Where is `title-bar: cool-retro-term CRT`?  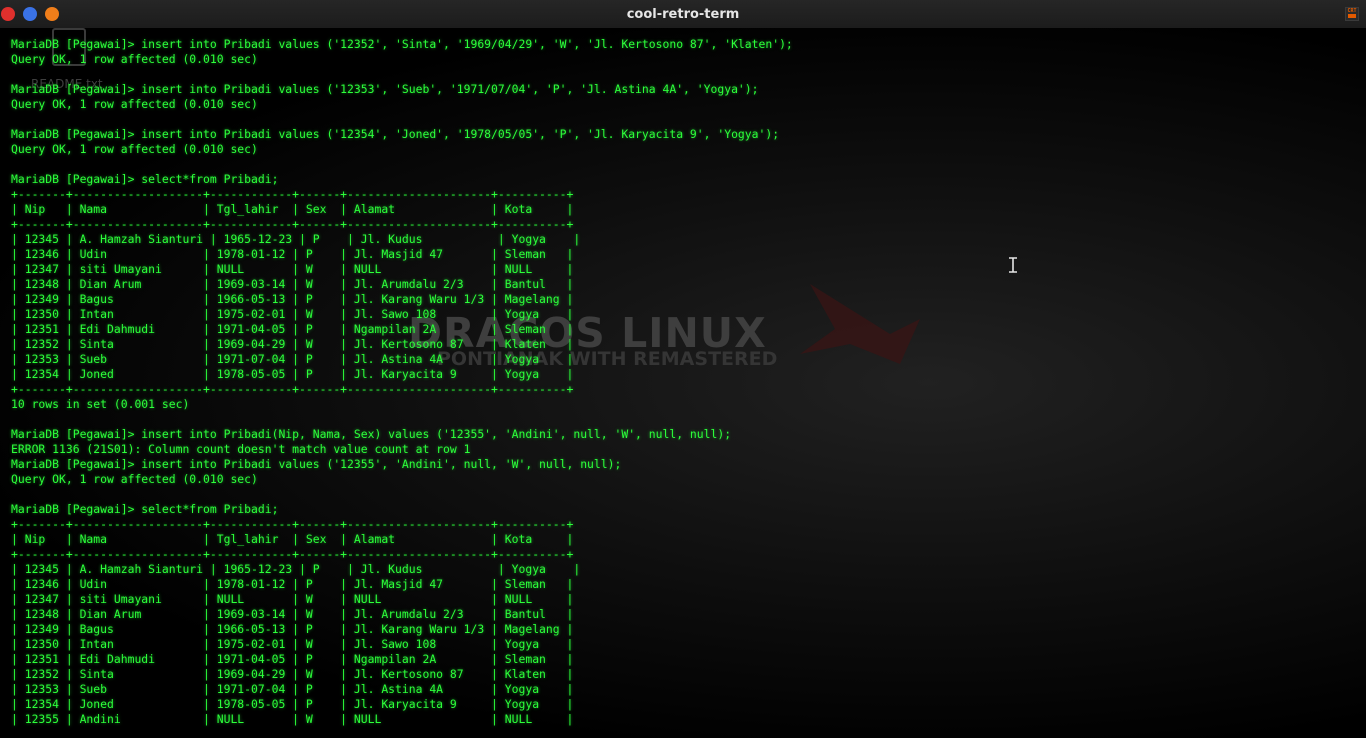
title-bar: cool-retro-term CRT is located at coordinates (683, 14).